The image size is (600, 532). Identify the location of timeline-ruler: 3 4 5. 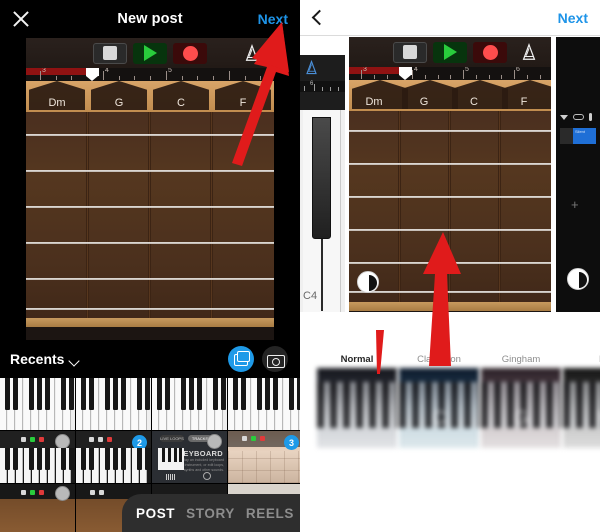
(150, 74).